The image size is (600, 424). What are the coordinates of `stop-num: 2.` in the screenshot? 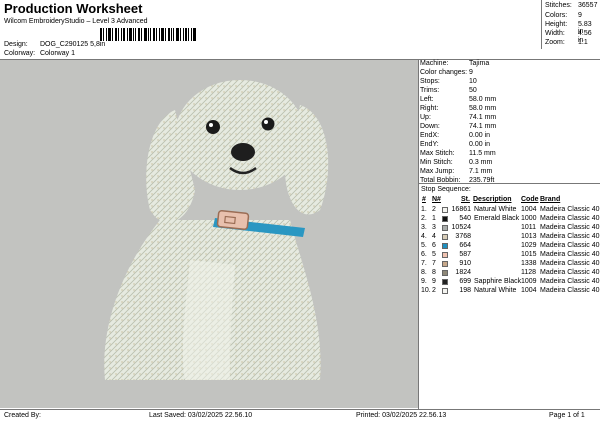 It's located at (424, 218).